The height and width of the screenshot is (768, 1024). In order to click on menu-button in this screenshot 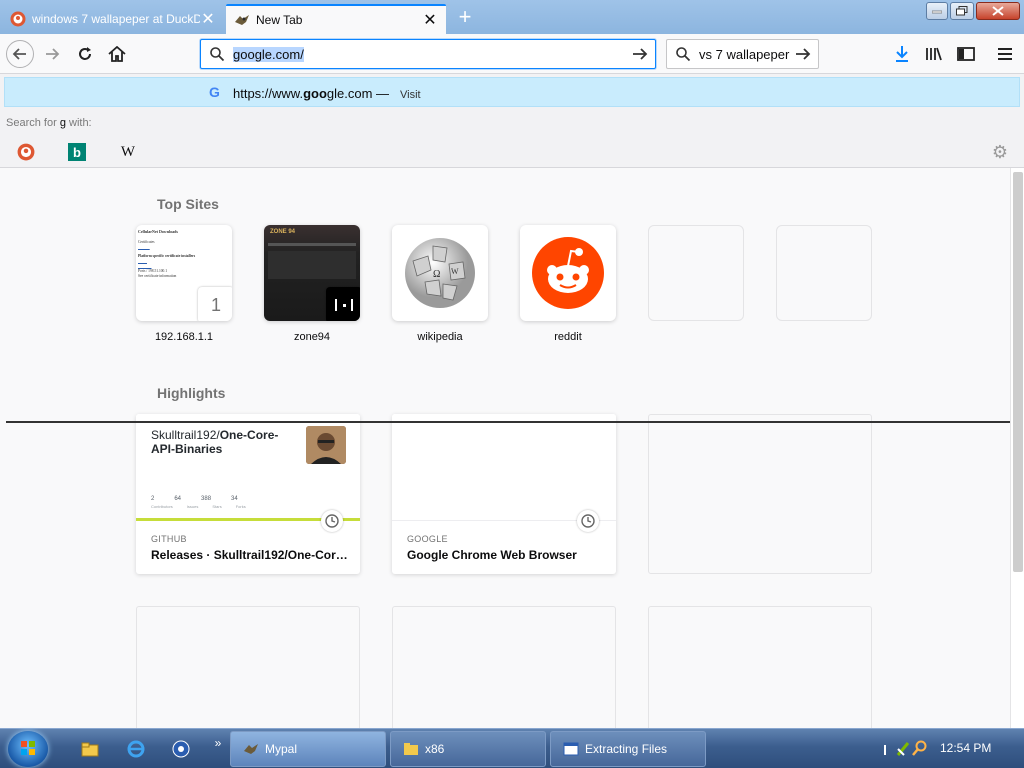, I will do `click(1005, 54)`.